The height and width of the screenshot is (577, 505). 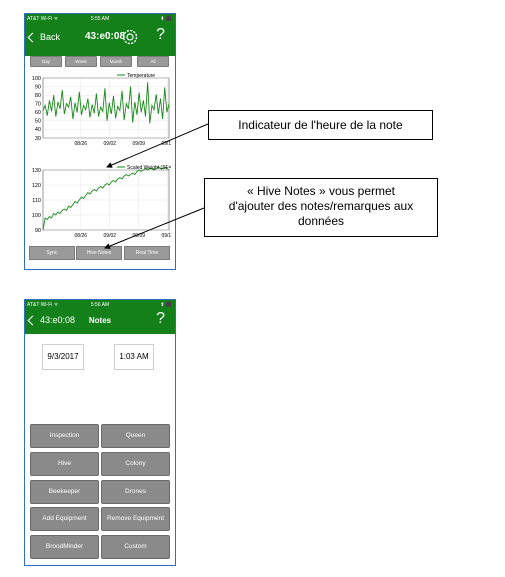 What do you see at coordinates (100, 40) in the screenshot?
I see `nav-bar: Back 43:e0:08 ?` at bounding box center [100, 40].